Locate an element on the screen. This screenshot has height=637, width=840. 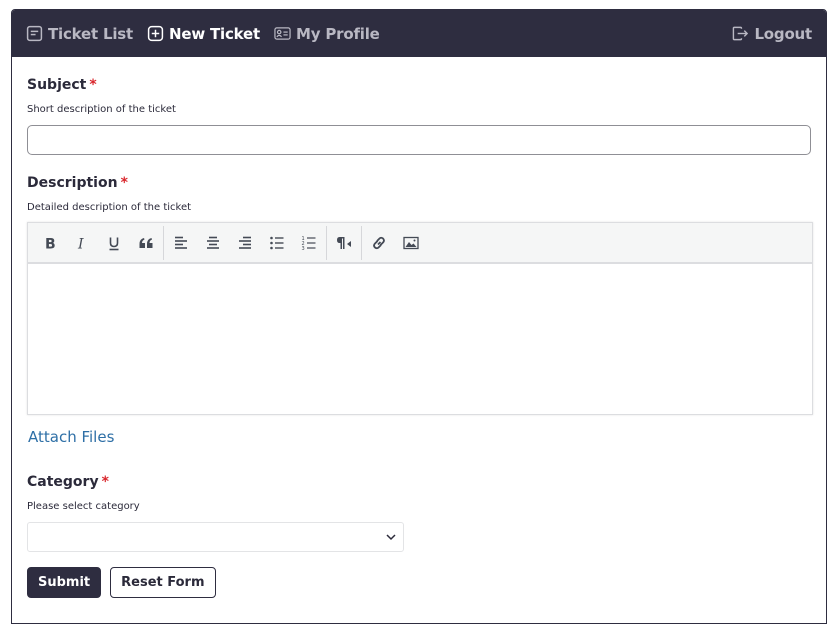
nav-ticket-list-label: Ticket List is located at coordinates (91, 33).